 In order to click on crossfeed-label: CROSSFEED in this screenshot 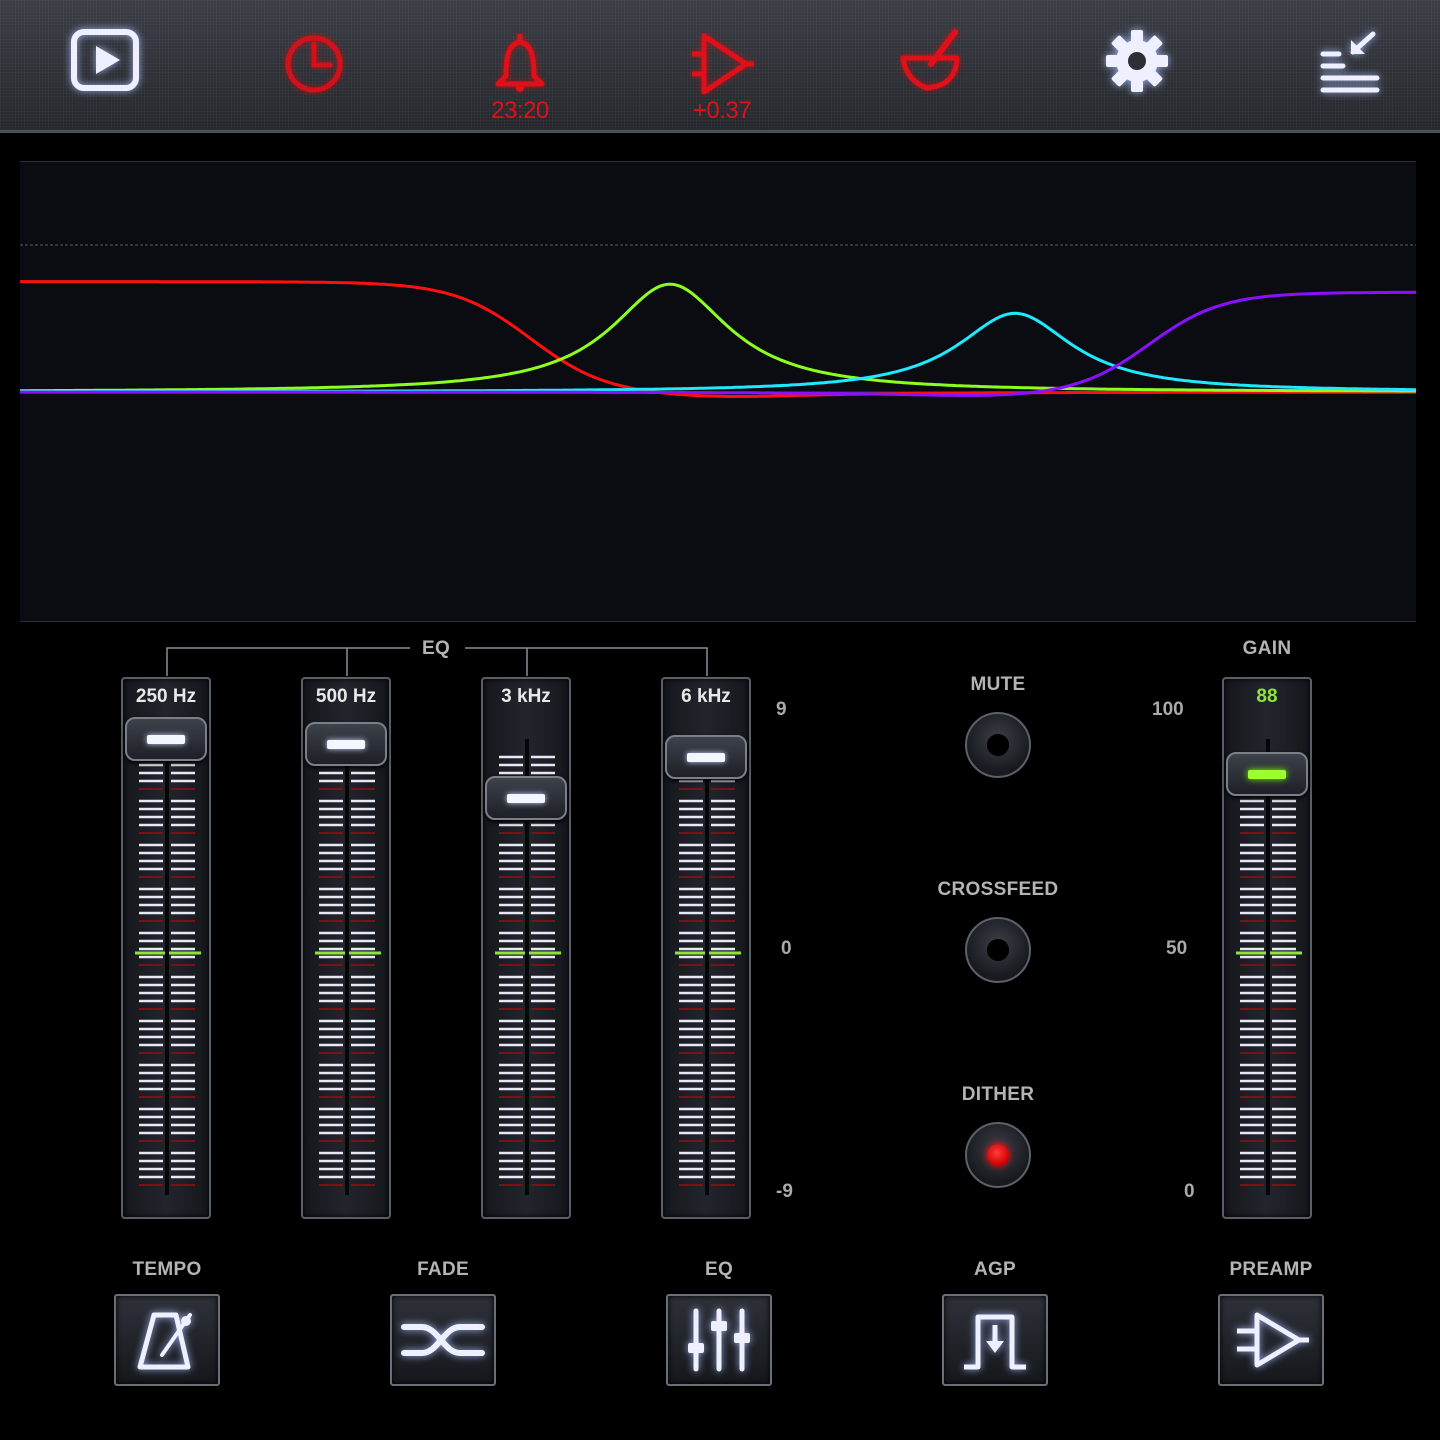, I will do `click(998, 889)`.